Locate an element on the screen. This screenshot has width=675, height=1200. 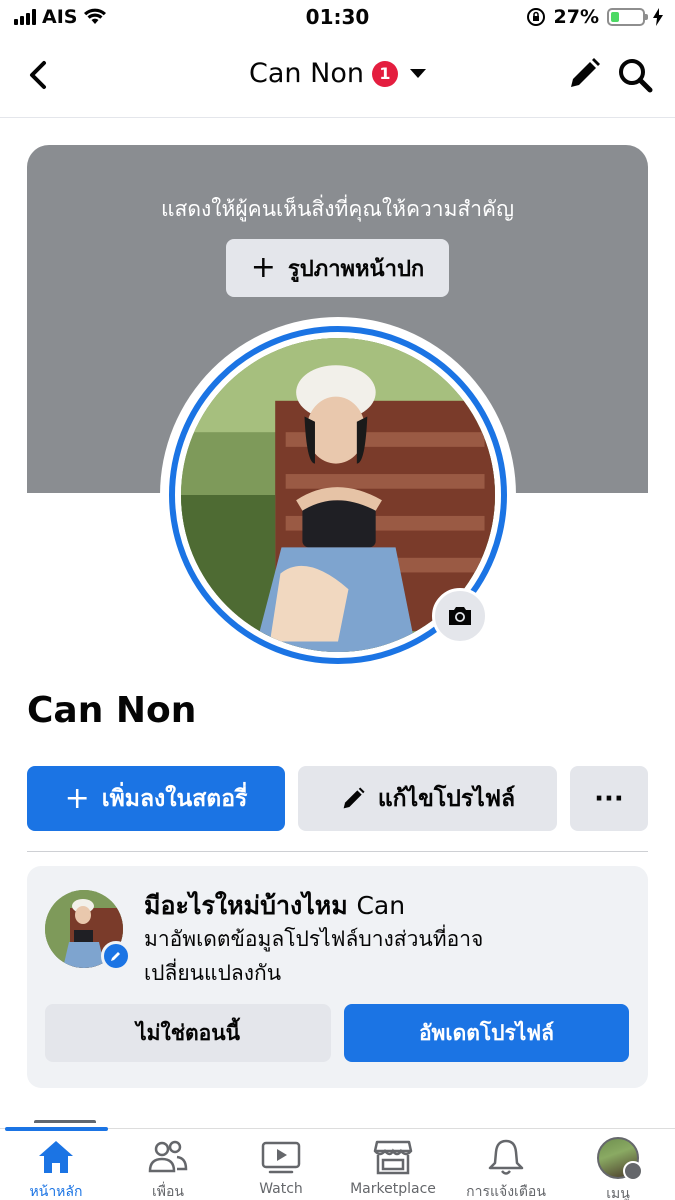
more-options-button: ··· is located at coordinates (609, 798).